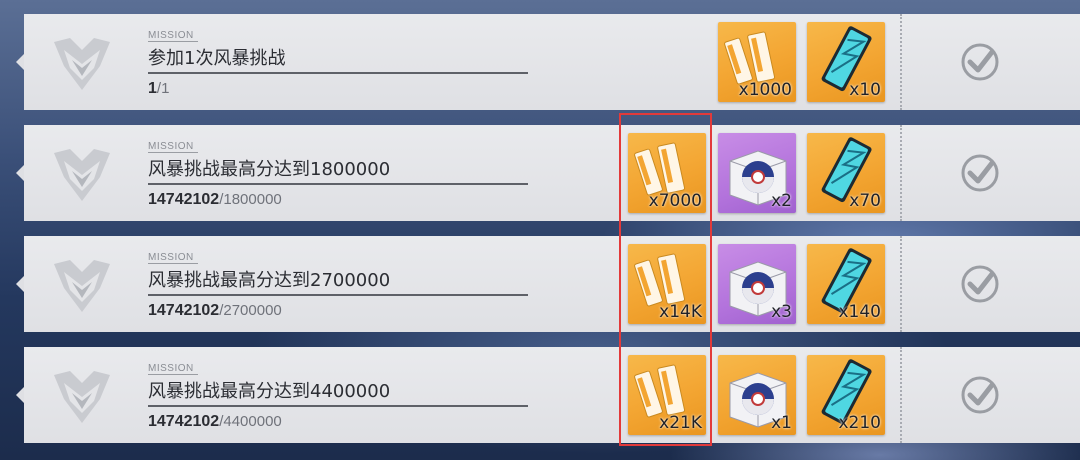  I want to click on highlight-box, so click(665, 279).